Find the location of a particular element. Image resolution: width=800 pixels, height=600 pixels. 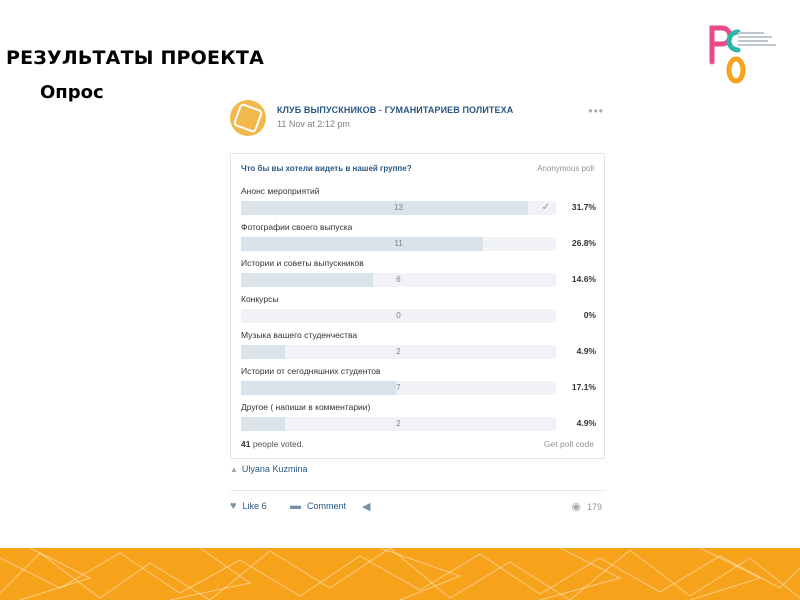

poll-vote-count: 7 is located at coordinates (398, 387).